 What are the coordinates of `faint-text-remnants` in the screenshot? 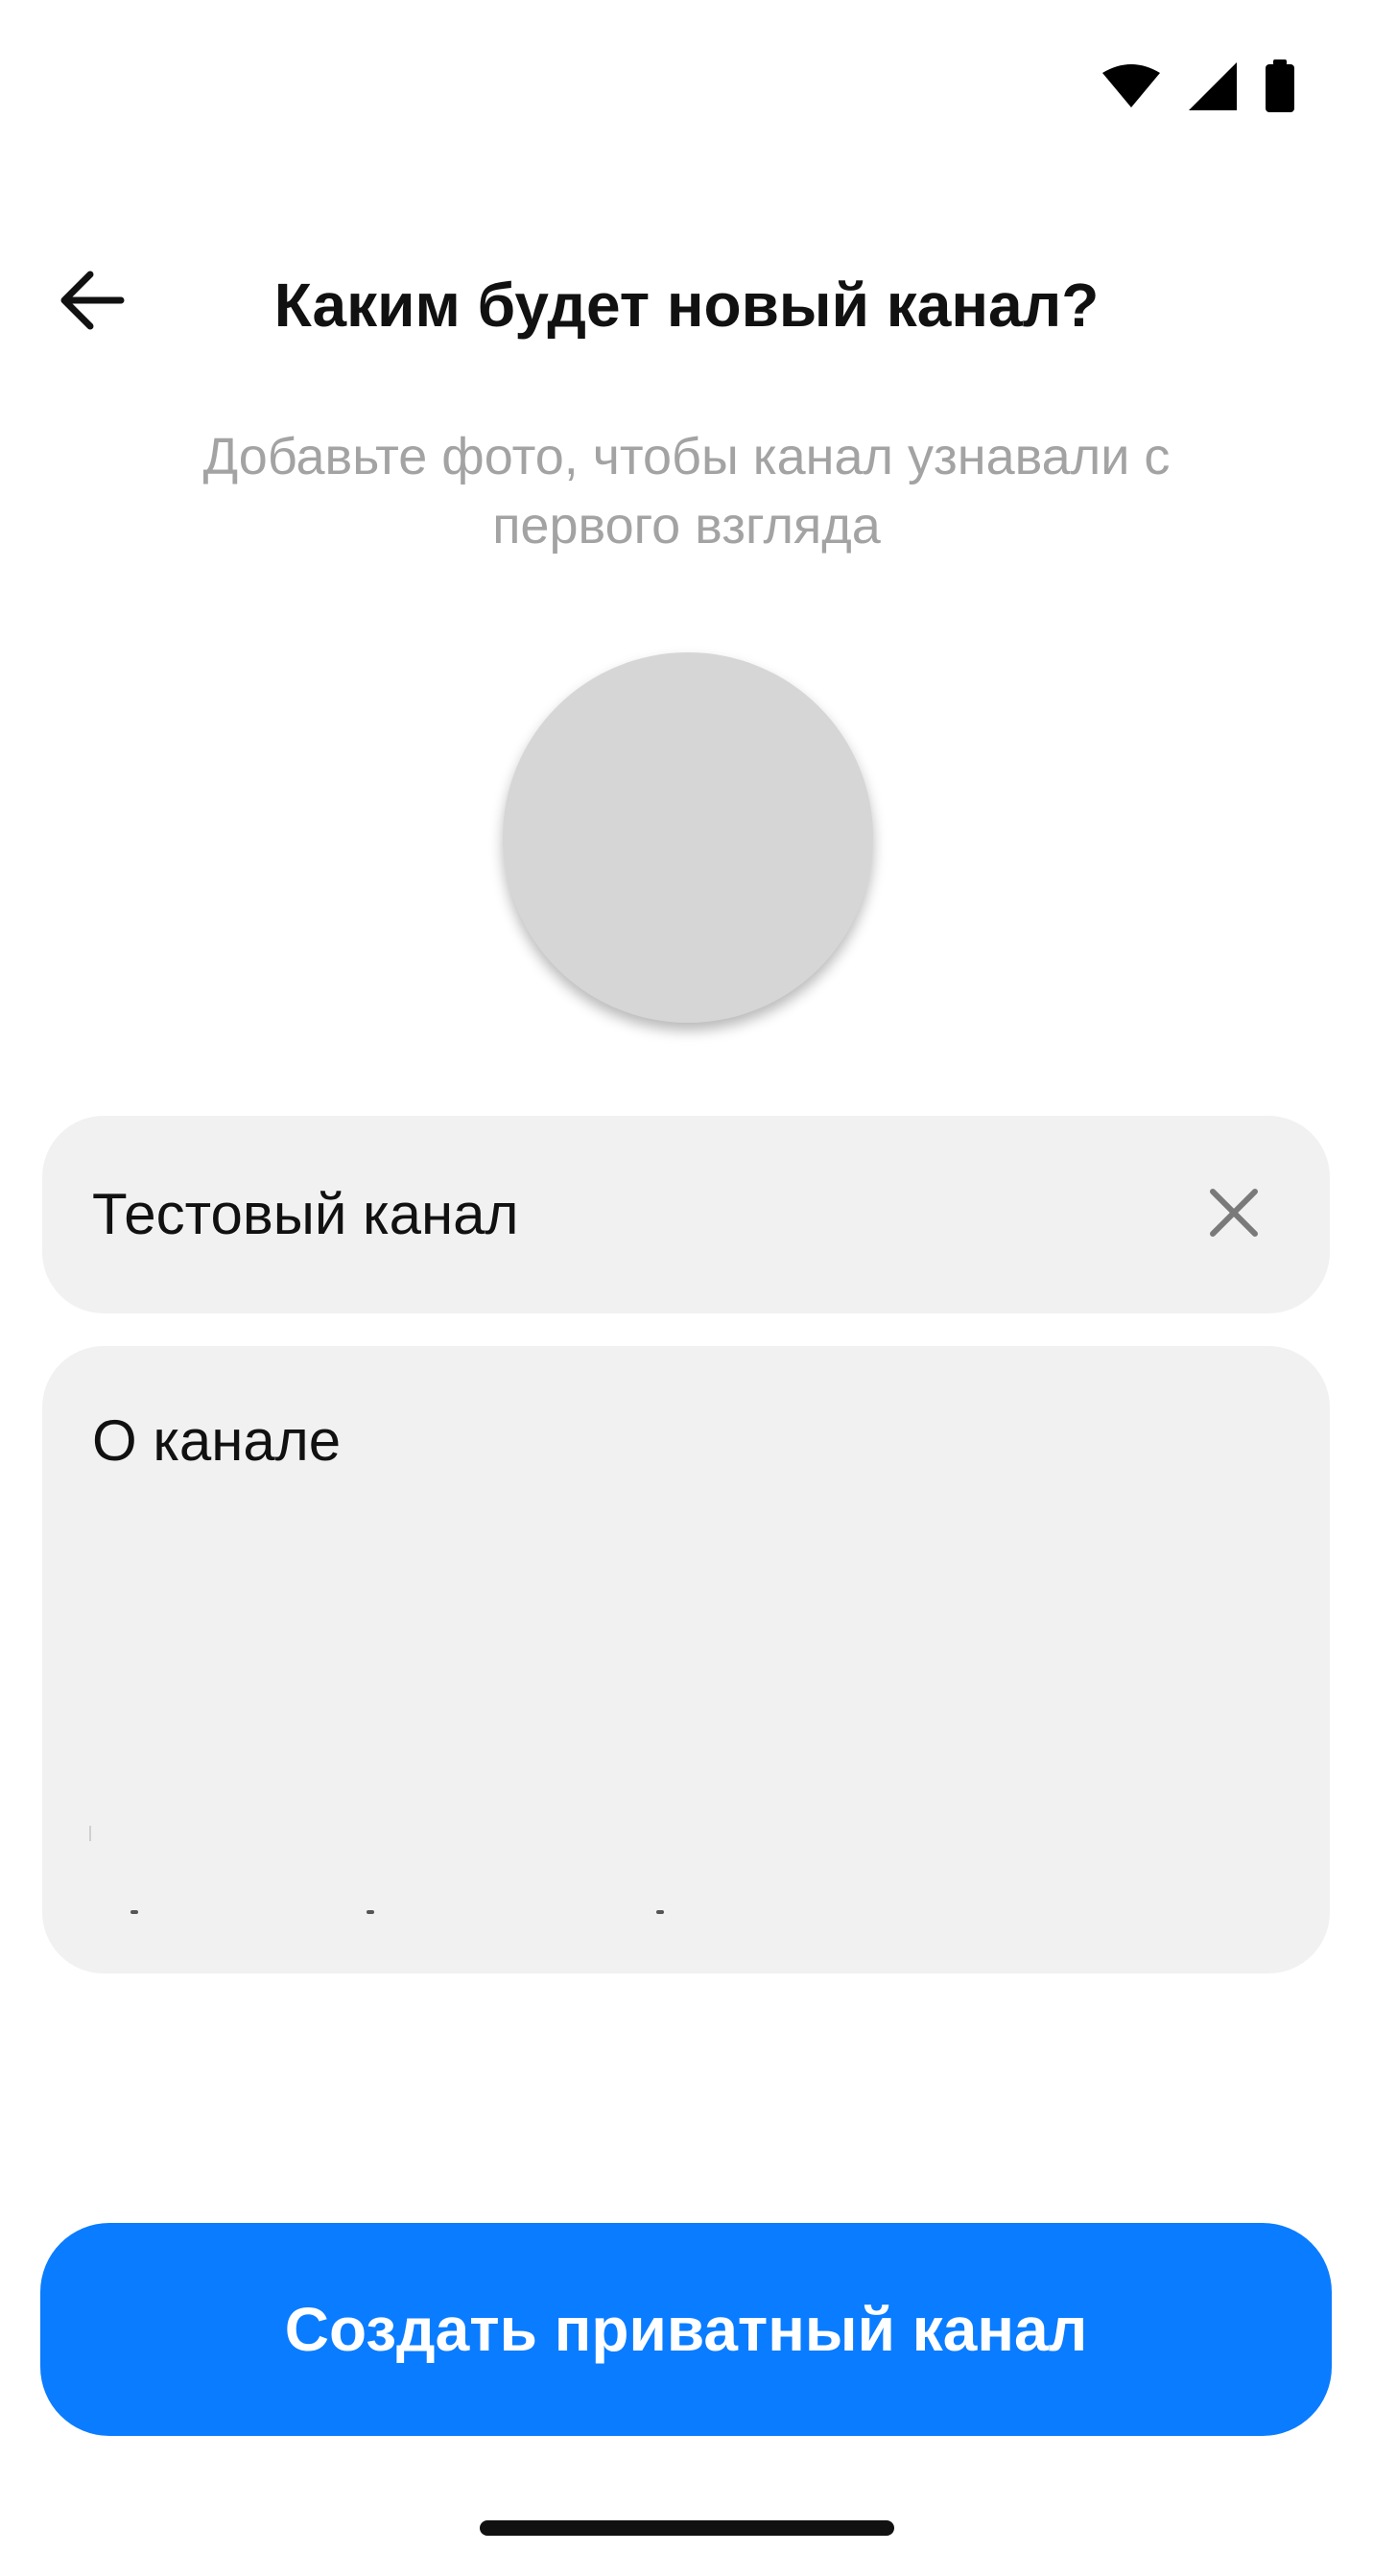 It's located at (686, 1915).